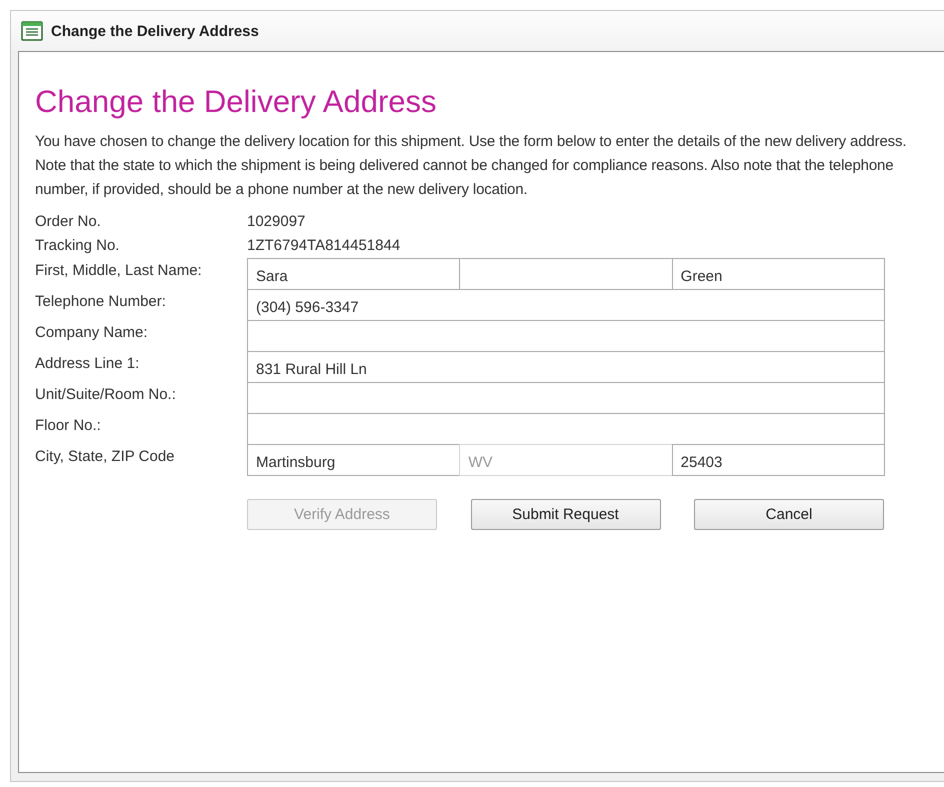 The width and height of the screenshot is (944, 787). I want to click on action-button: Cancel, so click(789, 514).